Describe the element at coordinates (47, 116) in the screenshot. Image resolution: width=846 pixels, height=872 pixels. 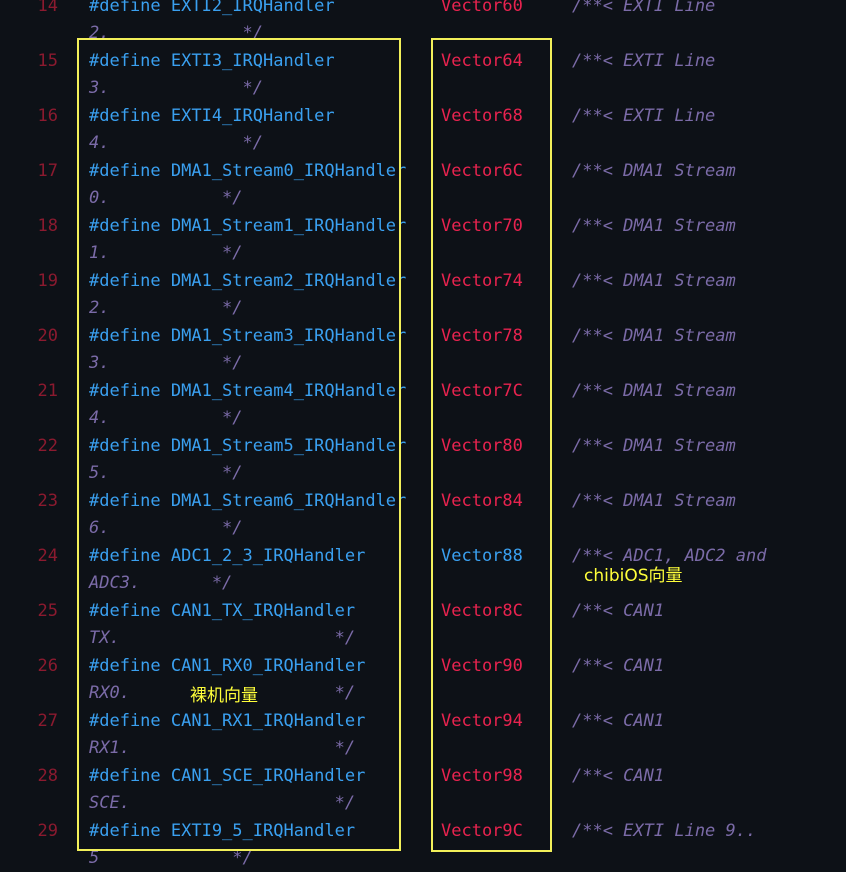
I see `line-number: 16` at that location.